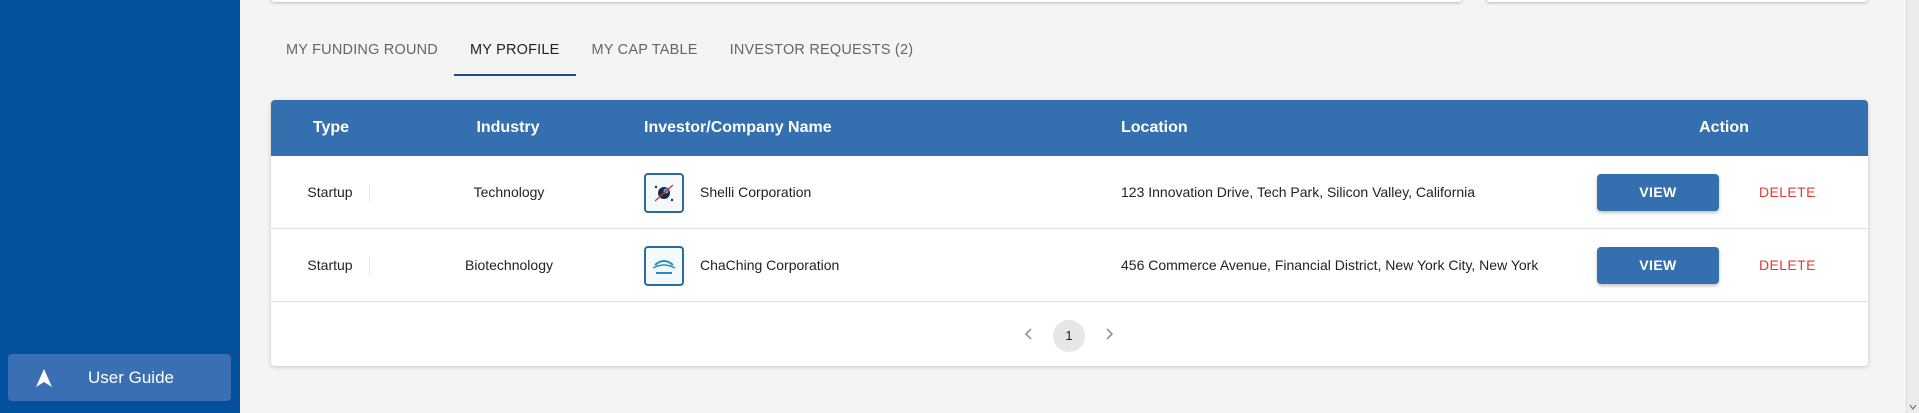  What do you see at coordinates (645, 56) in the screenshot?
I see `tab-my-cap-table: MY CAP TABLE` at bounding box center [645, 56].